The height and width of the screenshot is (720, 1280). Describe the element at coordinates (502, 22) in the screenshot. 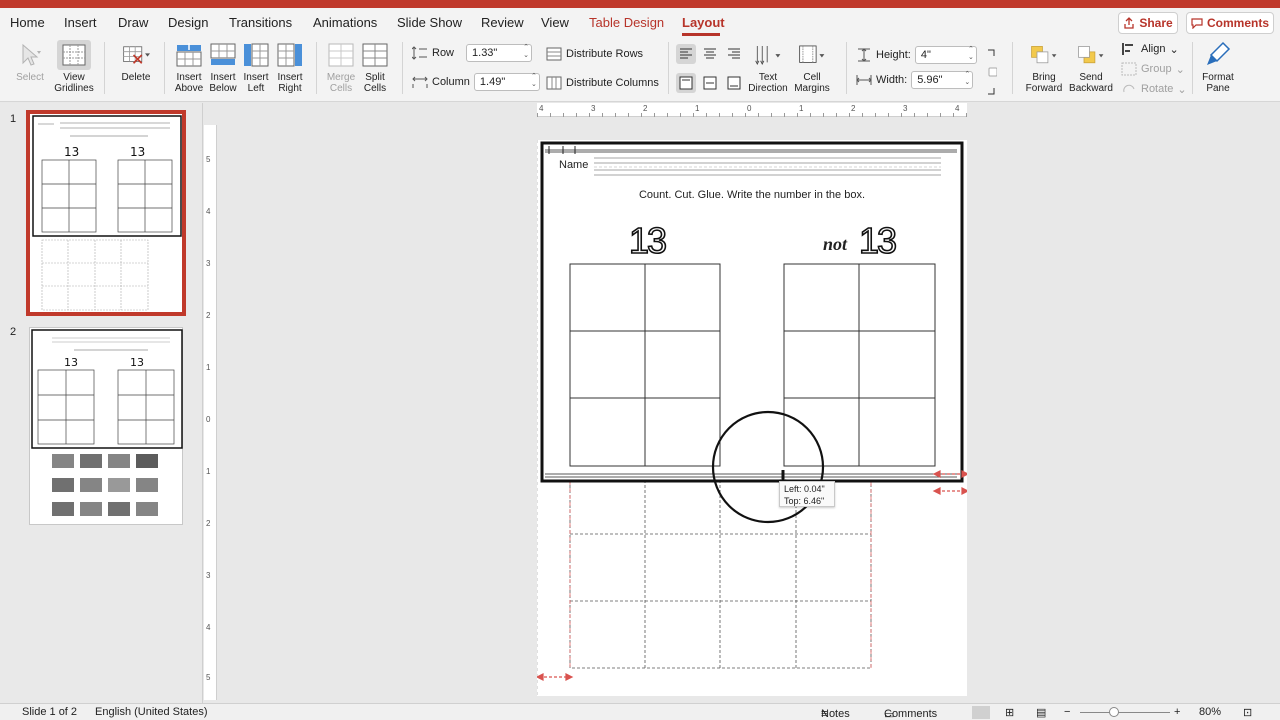

I see `tab-review: Review` at that location.